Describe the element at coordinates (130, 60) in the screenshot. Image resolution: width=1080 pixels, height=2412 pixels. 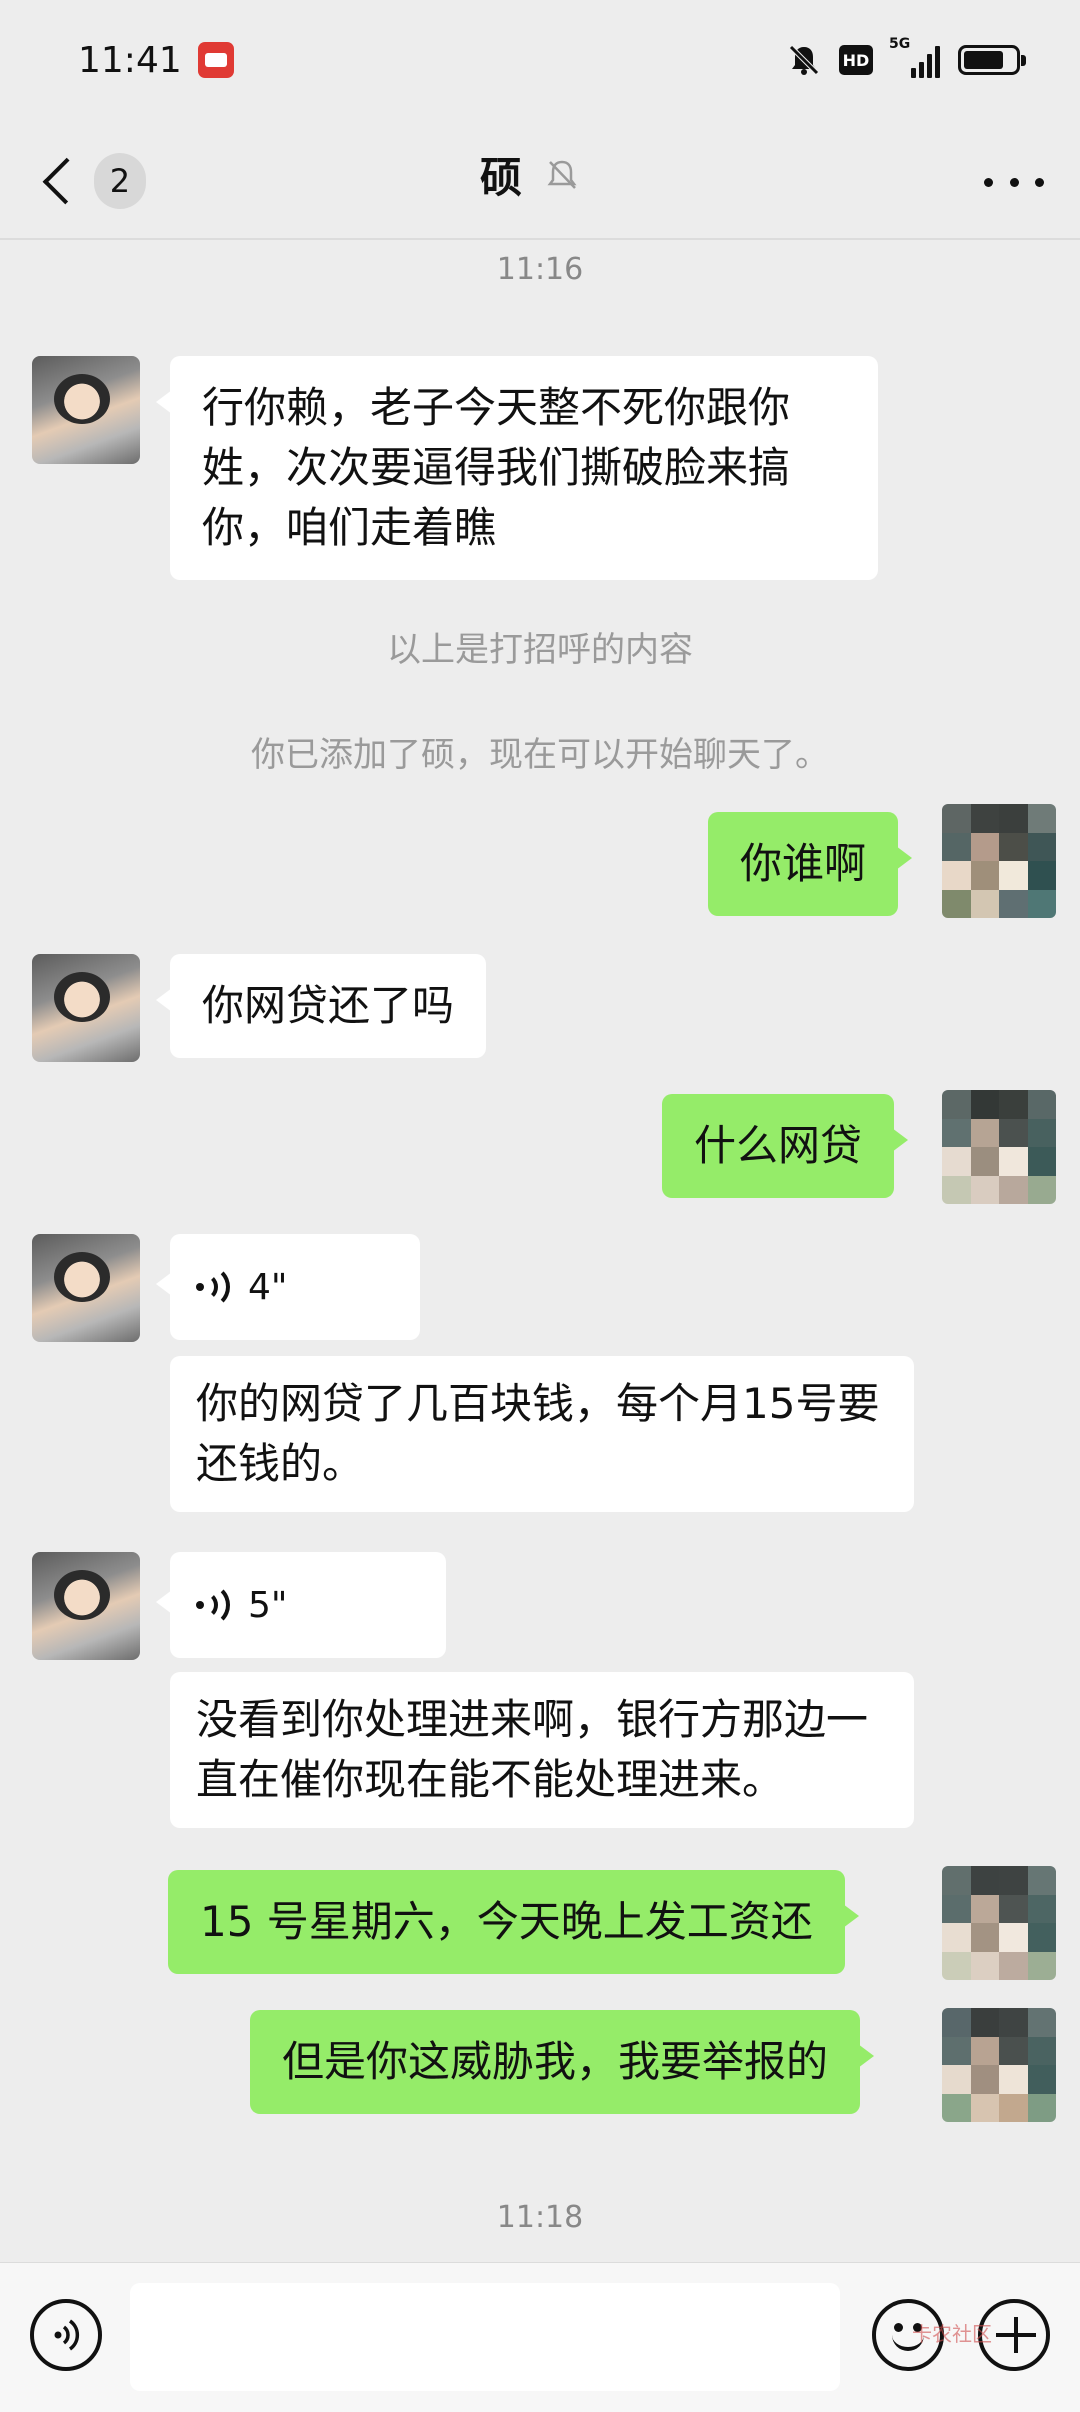
I see `status-time: 11:41` at that location.